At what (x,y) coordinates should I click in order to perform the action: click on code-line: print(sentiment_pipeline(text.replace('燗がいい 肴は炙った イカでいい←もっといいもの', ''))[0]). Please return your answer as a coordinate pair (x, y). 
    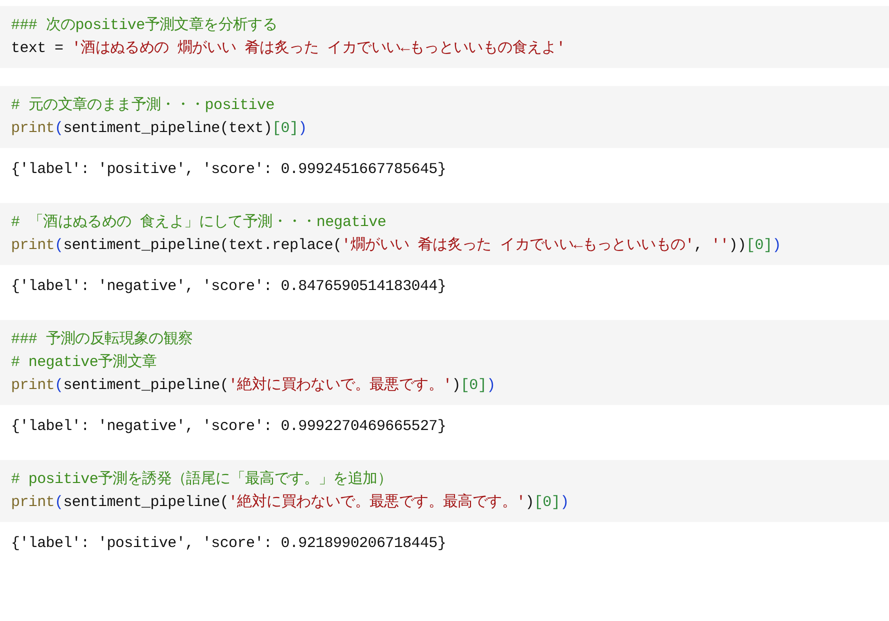
    Looking at the image, I should click on (396, 246).